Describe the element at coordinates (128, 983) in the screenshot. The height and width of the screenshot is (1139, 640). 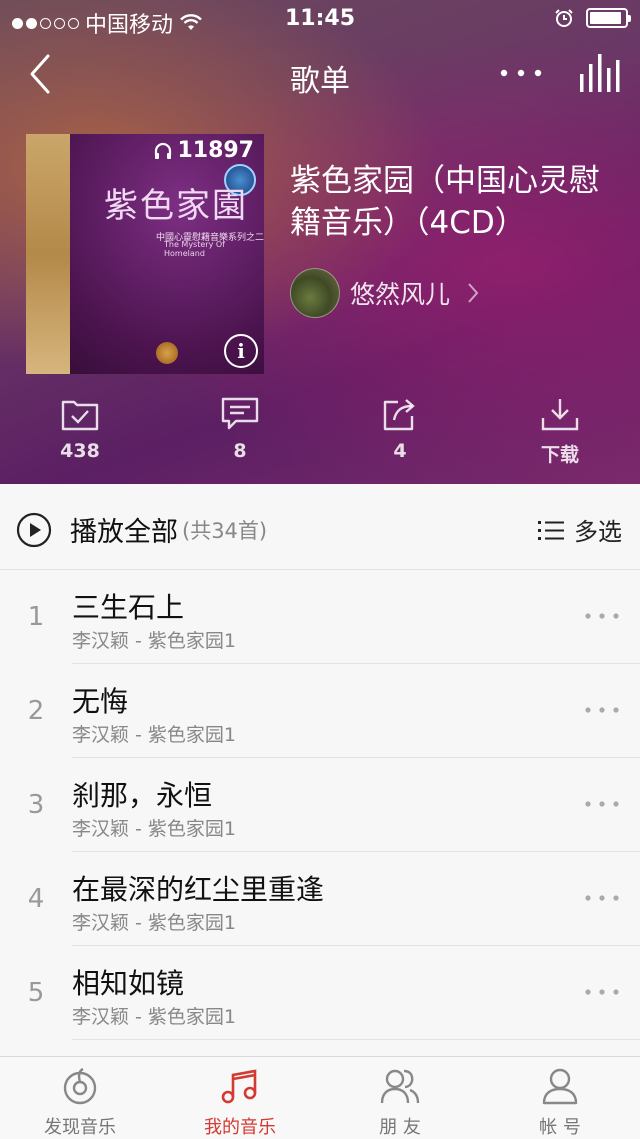
I see `song-title: 相知如镜` at that location.